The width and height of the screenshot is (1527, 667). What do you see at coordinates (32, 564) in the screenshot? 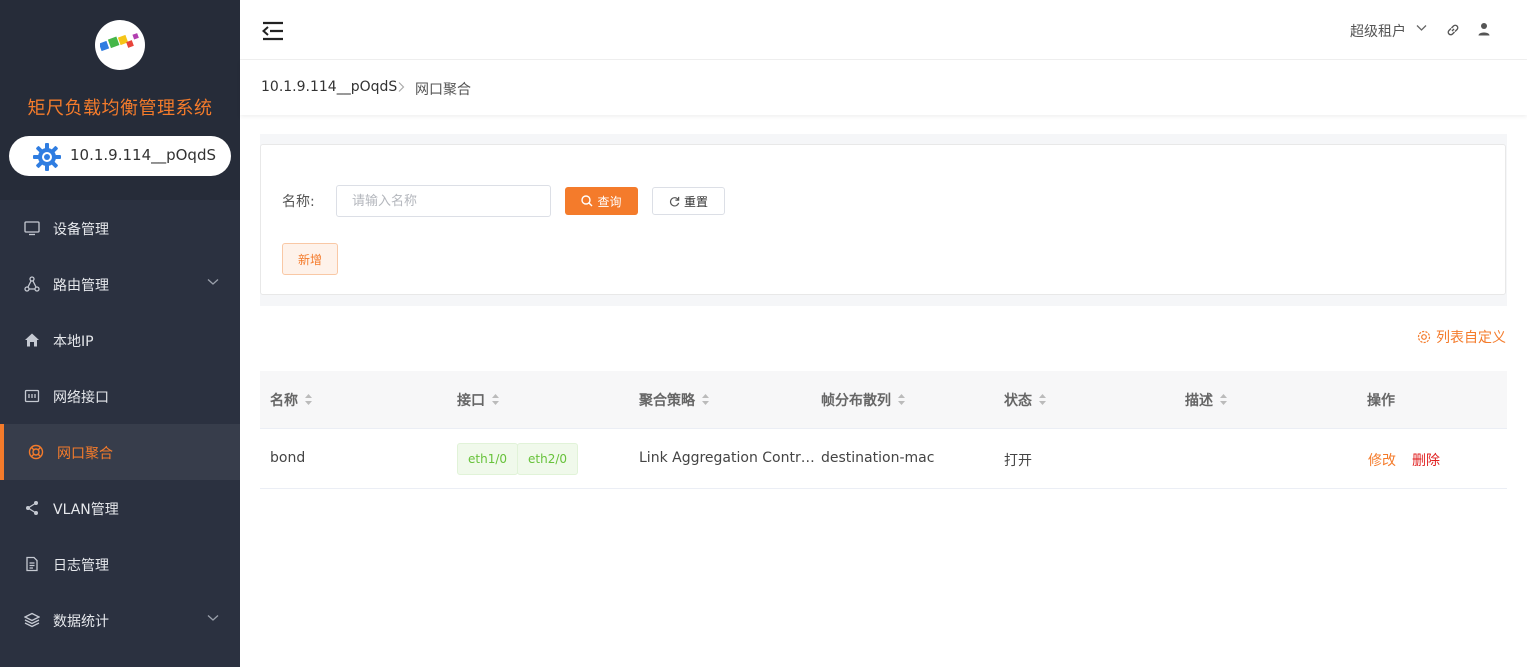
I see `document-icon` at bounding box center [32, 564].